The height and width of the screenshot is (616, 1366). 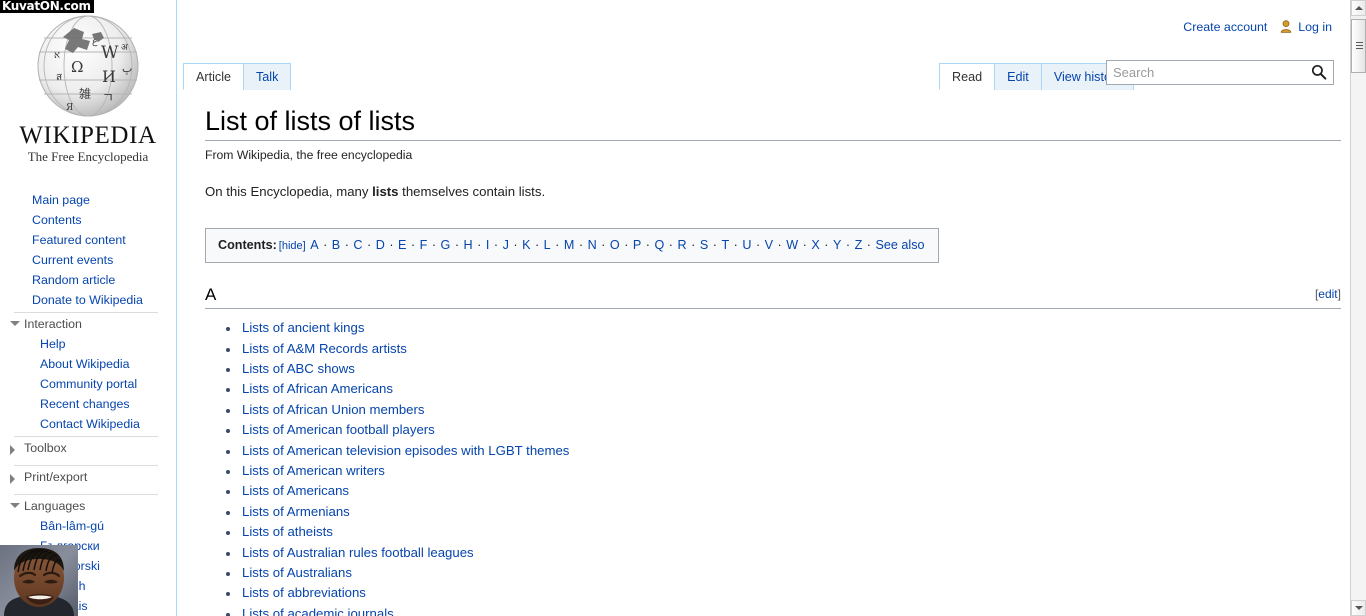 What do you see at coordinates (61, 200) in the screenshot?
I see `sidebar-link-main-page: Main page` at bounding box center [61, 200].